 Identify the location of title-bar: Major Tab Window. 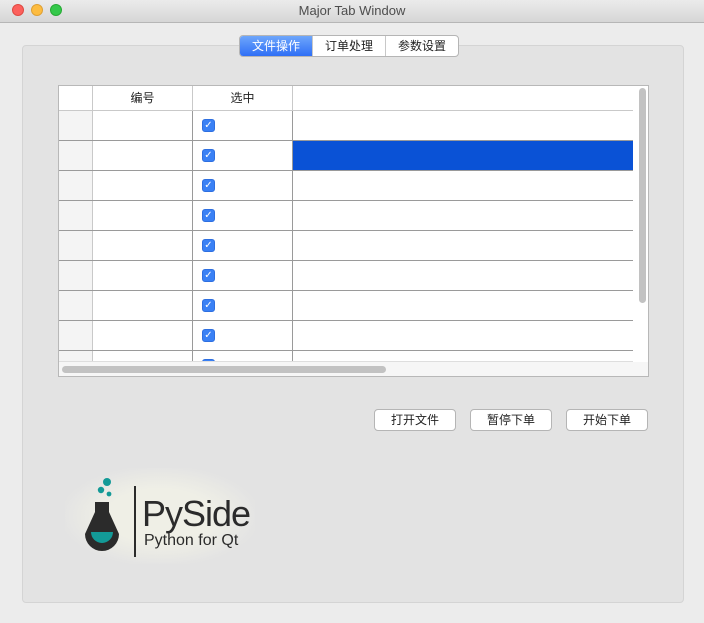
(352, 11).